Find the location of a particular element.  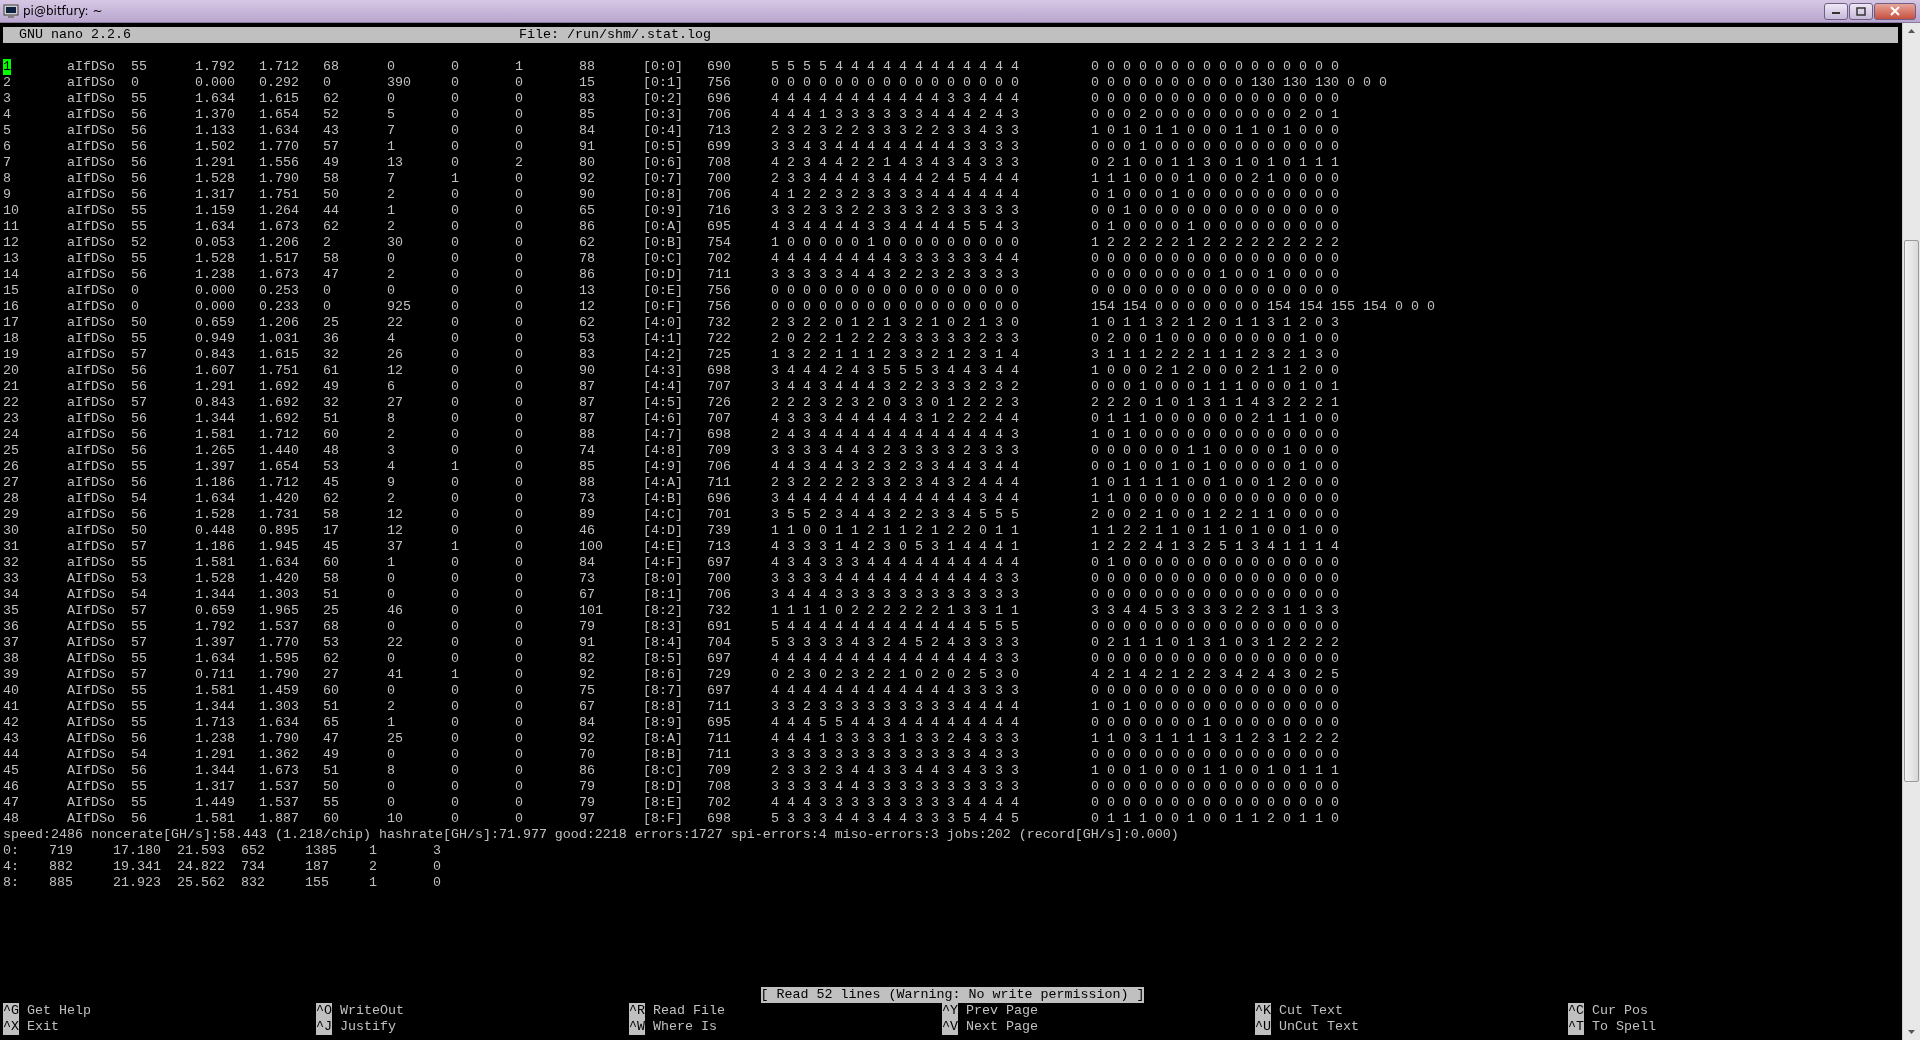

table-cell: 21 is located at coordinates (11, 387).